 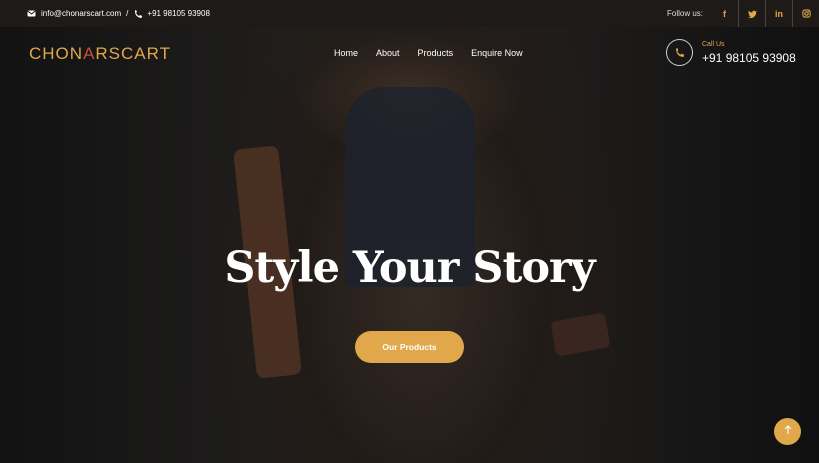 What do you see at coordinates (724, 13) in the screenshot?
I see `facebook-icon: f` at bounding box center [724, 13].